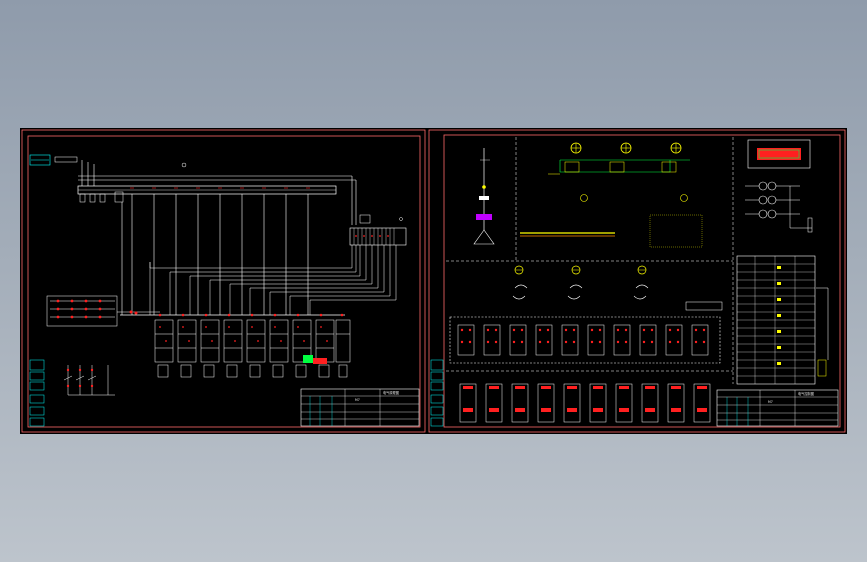  I want to click on left-title-name: 电气原理图, so click(391, 392).